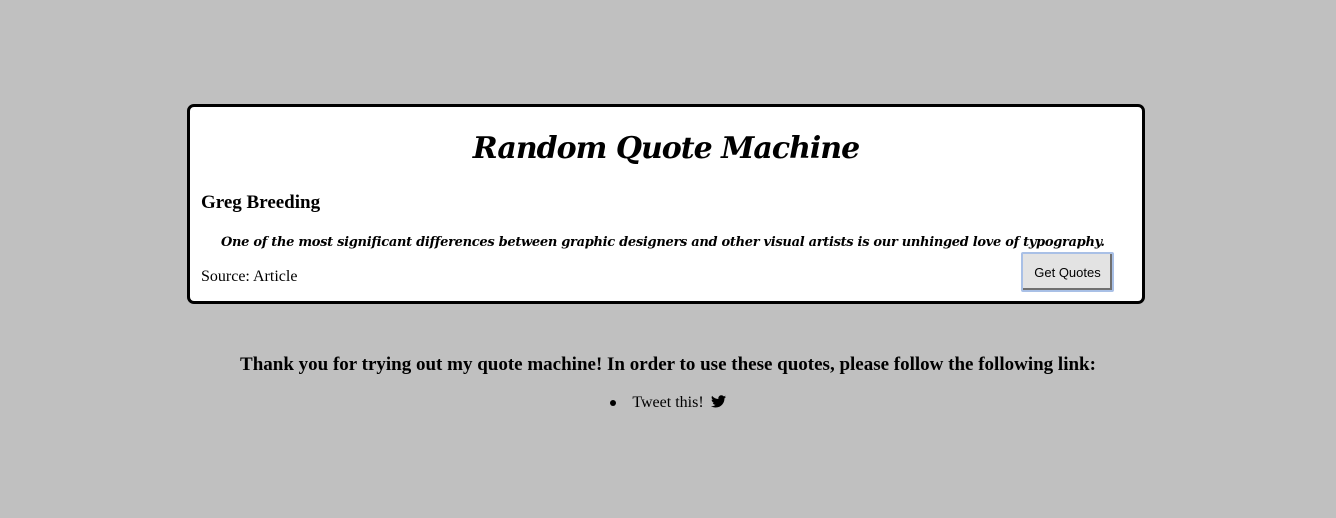  I want to click on twitter-icon, so click(718, 401).